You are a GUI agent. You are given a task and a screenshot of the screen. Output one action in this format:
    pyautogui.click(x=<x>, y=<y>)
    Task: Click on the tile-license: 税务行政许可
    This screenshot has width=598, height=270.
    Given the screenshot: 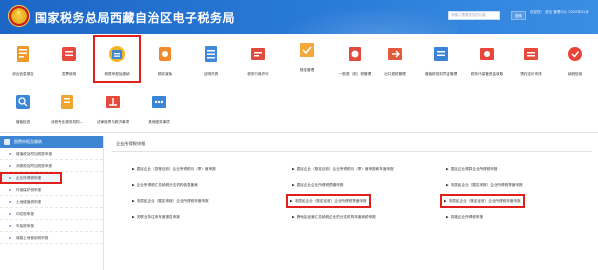 What is the action you would take?
    pyautogui.click(x=258, y=59)
    